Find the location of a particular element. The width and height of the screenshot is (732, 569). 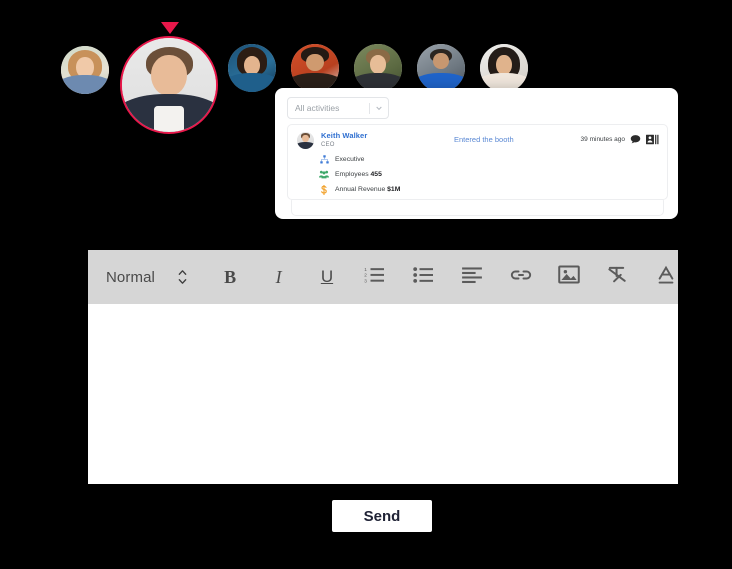

fact-value: 455 is located at coordinates (376, 174).